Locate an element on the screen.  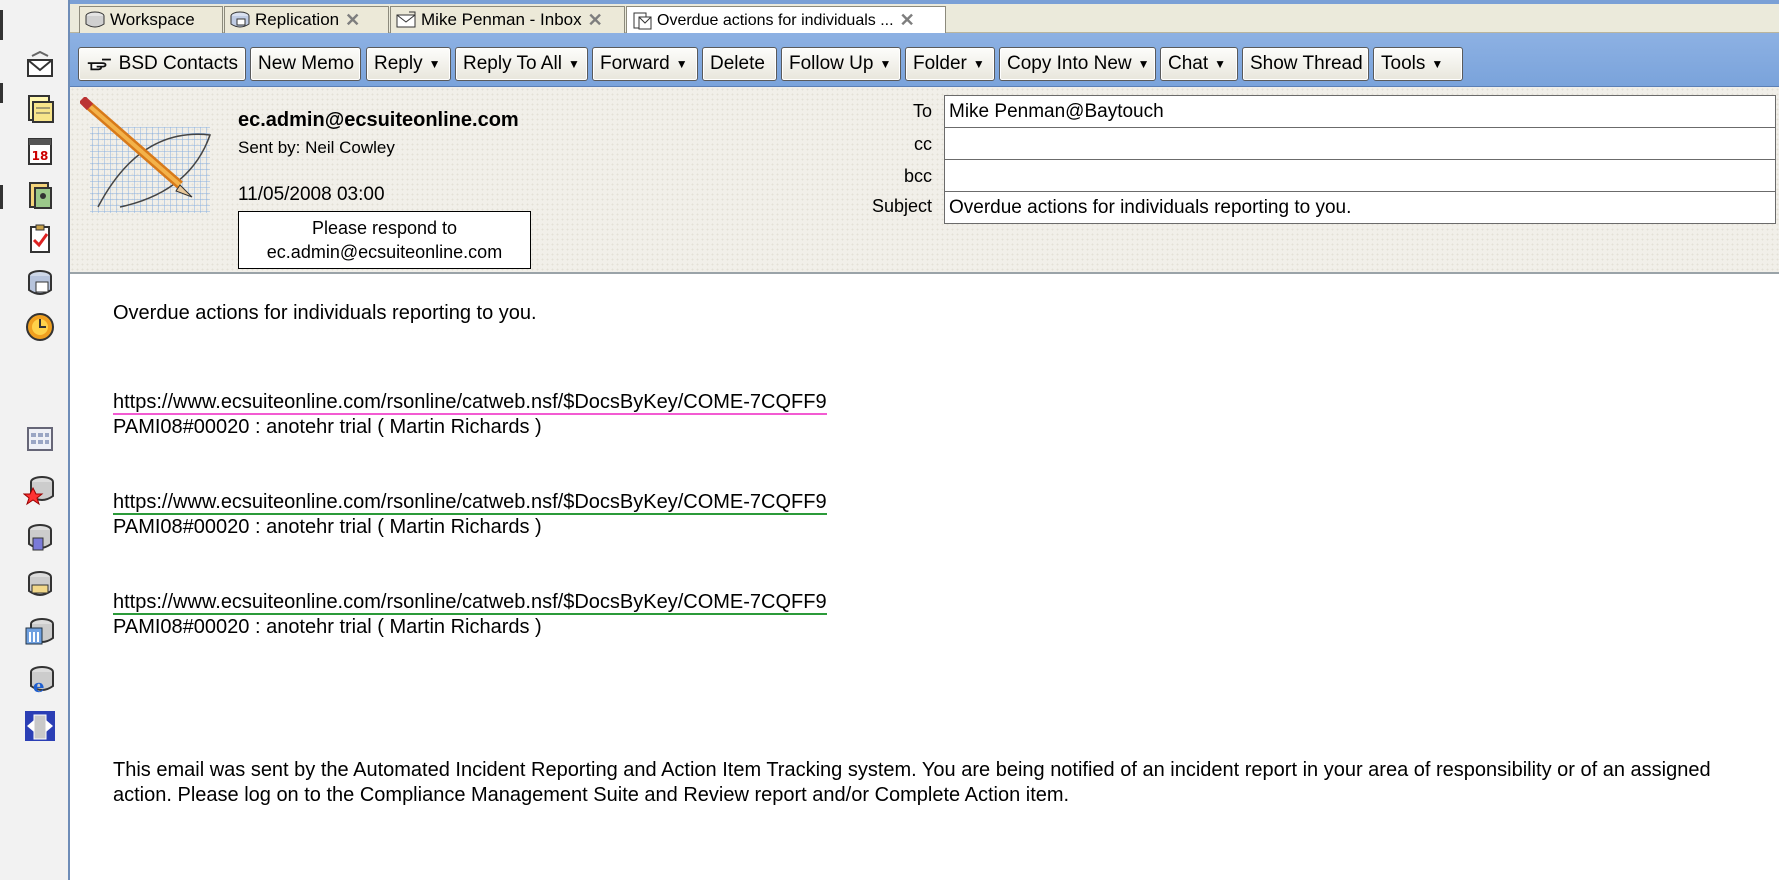
tab-inbox: Mike Penman - Inbox ✕ is located at coordinates (507, 19).